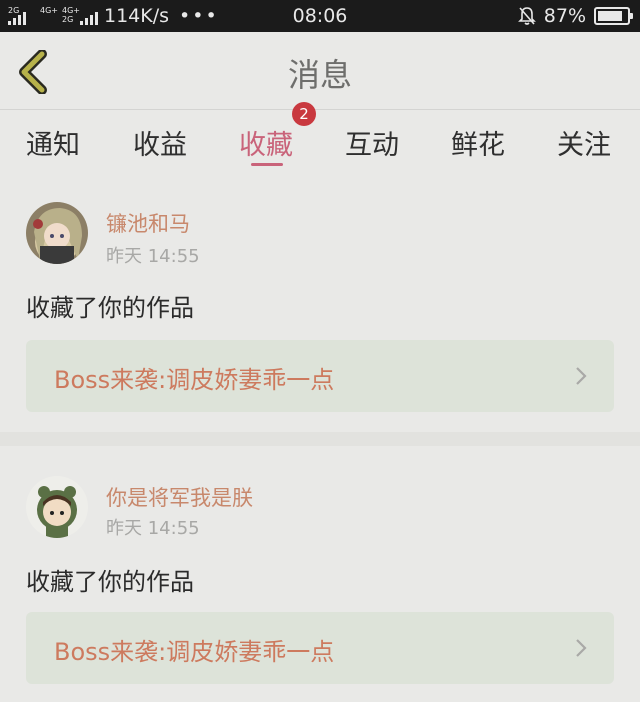  What do you see at coordinates (319, 75) in the screenshot?
I see `page-title: 消息` at bounding box center [319, 75].